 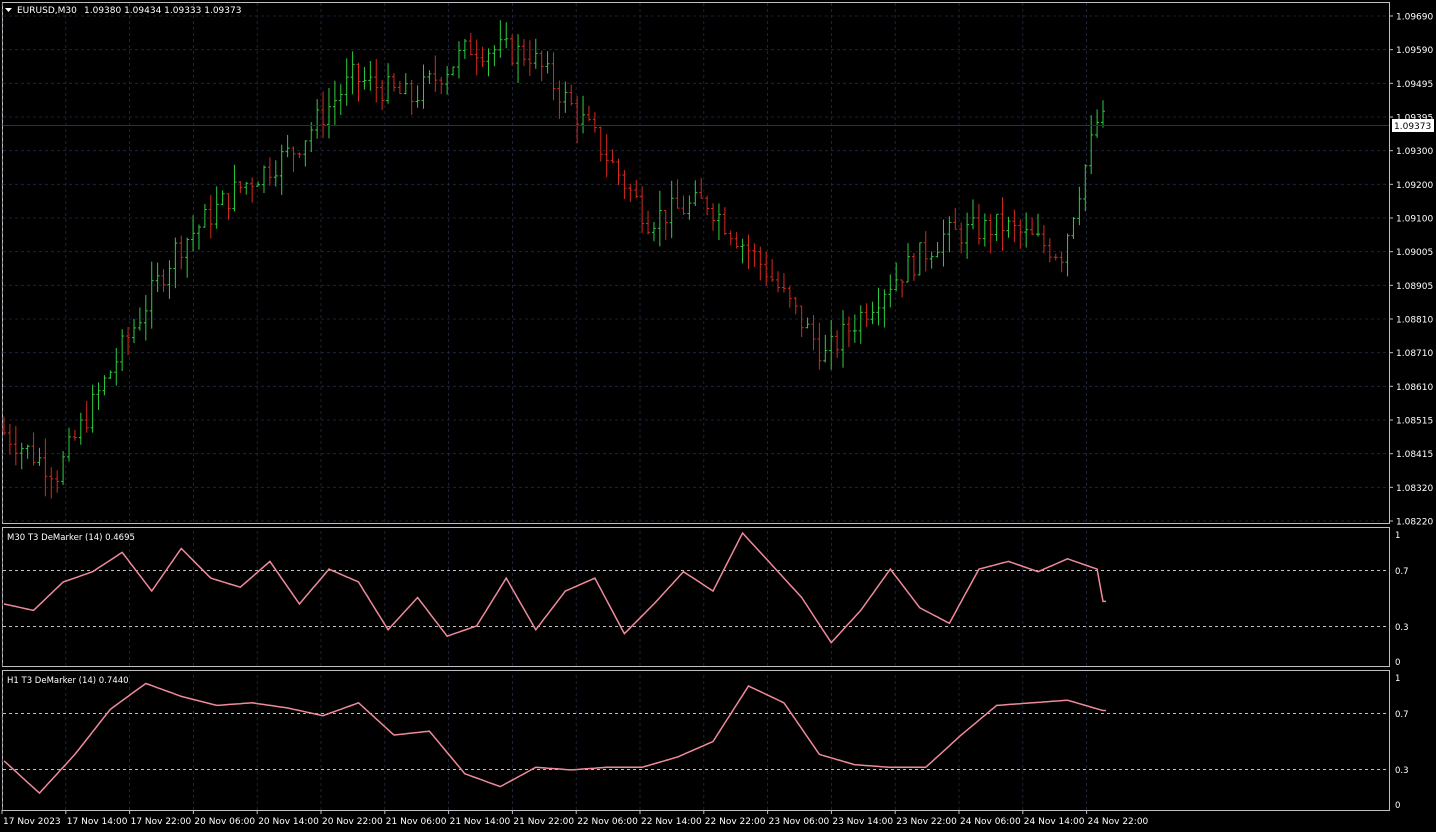 I want to click on price-tick-label: 1.08320, so click(x=1414, y=489).